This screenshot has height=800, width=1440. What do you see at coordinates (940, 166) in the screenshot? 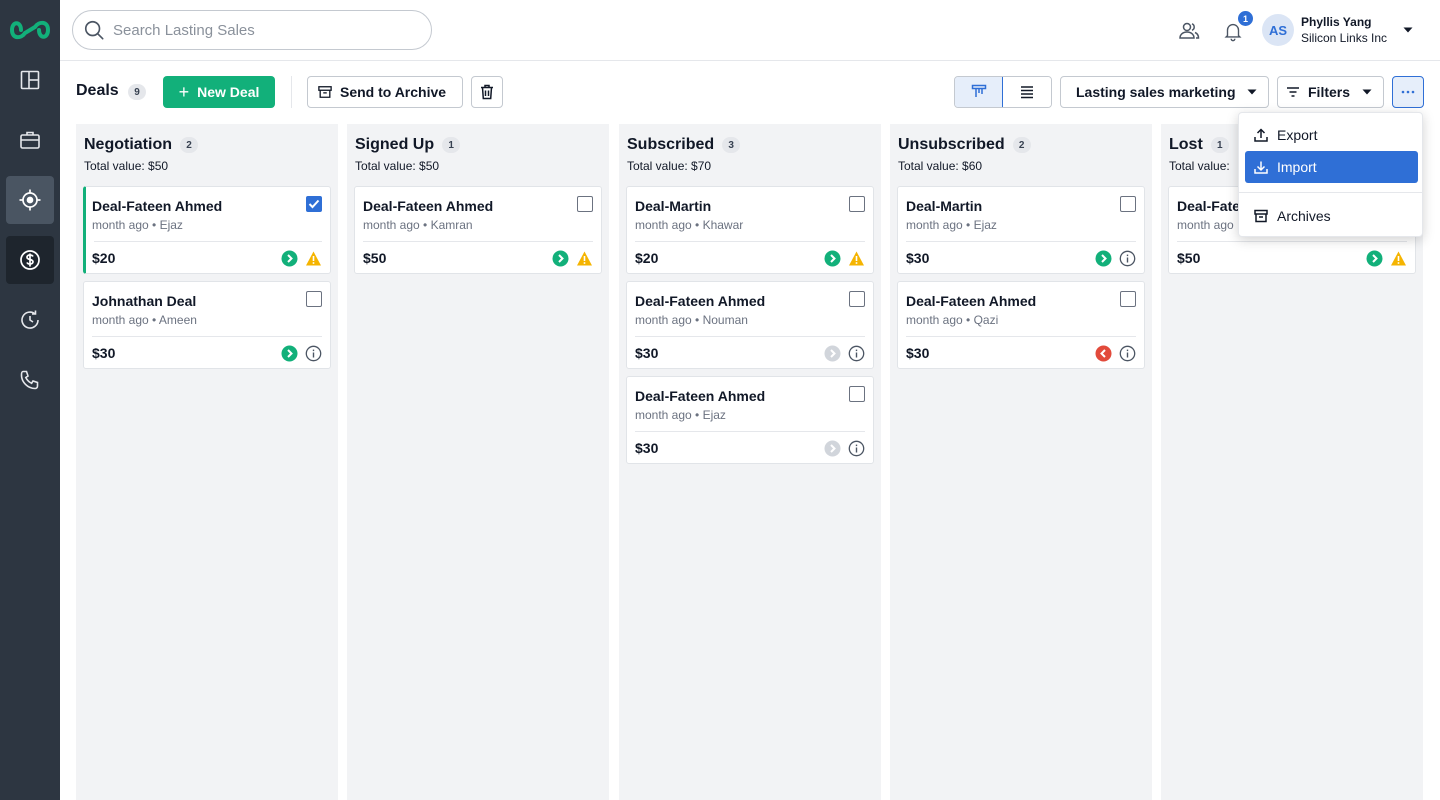
I see `stage-total-value: Total value: $60` at bounding box center [940, 166].